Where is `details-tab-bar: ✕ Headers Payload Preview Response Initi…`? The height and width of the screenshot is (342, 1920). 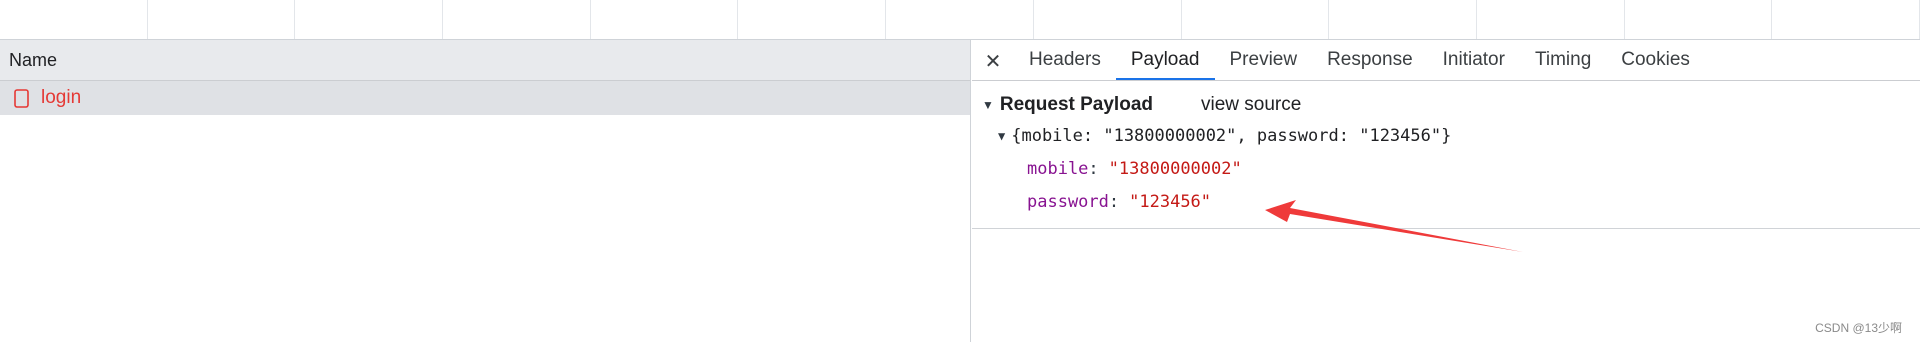 details-tab-bar: ✕ Headers Payload Preview Response Initi… is located at coordinates (1446, 60).